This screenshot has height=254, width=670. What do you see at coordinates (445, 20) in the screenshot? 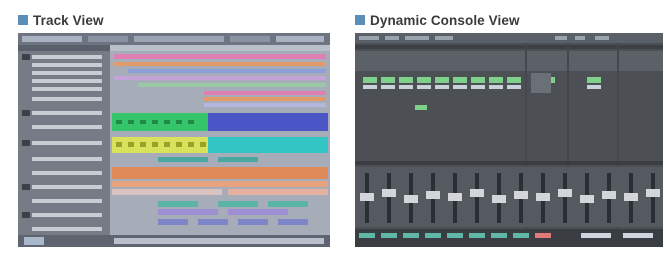
I see `dynamic-console-view-title: Dynamic Console View` at bounding box center [445, 20].